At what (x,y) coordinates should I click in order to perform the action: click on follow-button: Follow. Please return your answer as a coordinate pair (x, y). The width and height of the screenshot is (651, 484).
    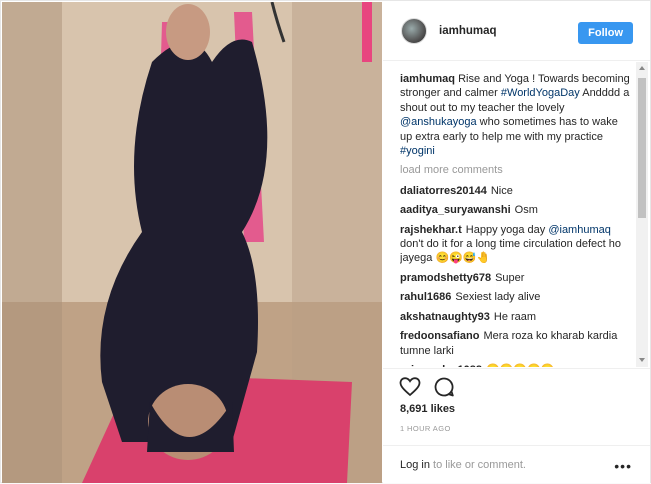
    Looking at the image, I should click on (605, 33).